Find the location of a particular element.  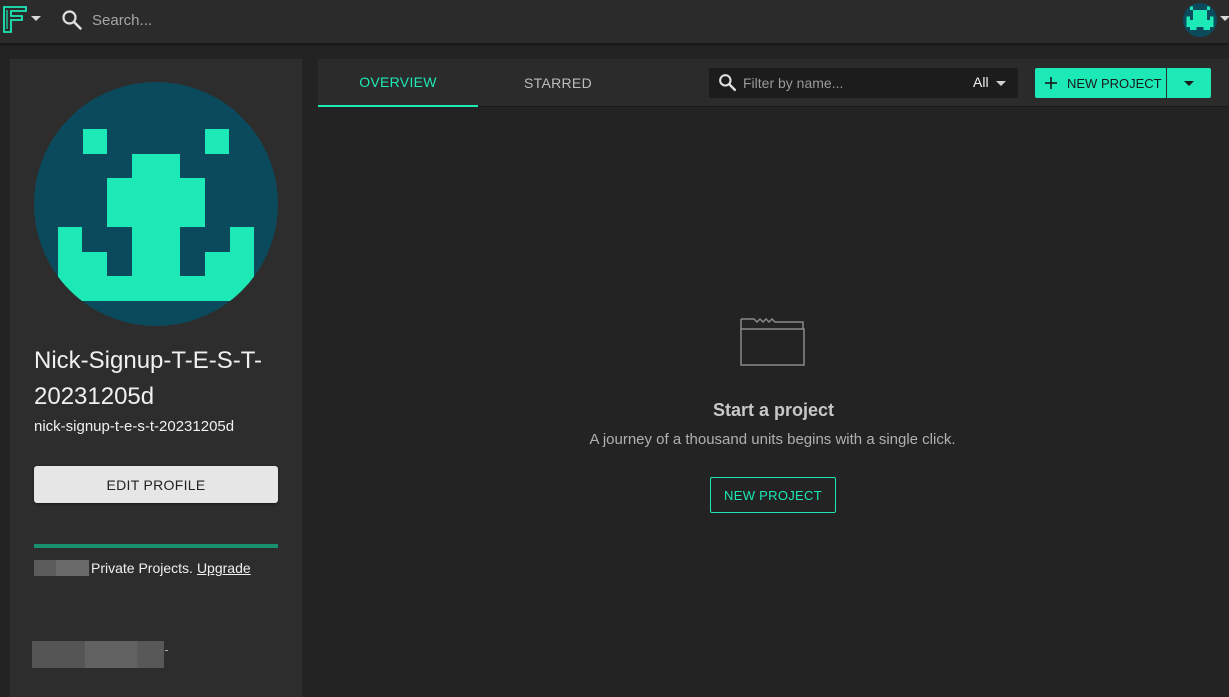

filter-search-icon is located at coordinates (727, 82).